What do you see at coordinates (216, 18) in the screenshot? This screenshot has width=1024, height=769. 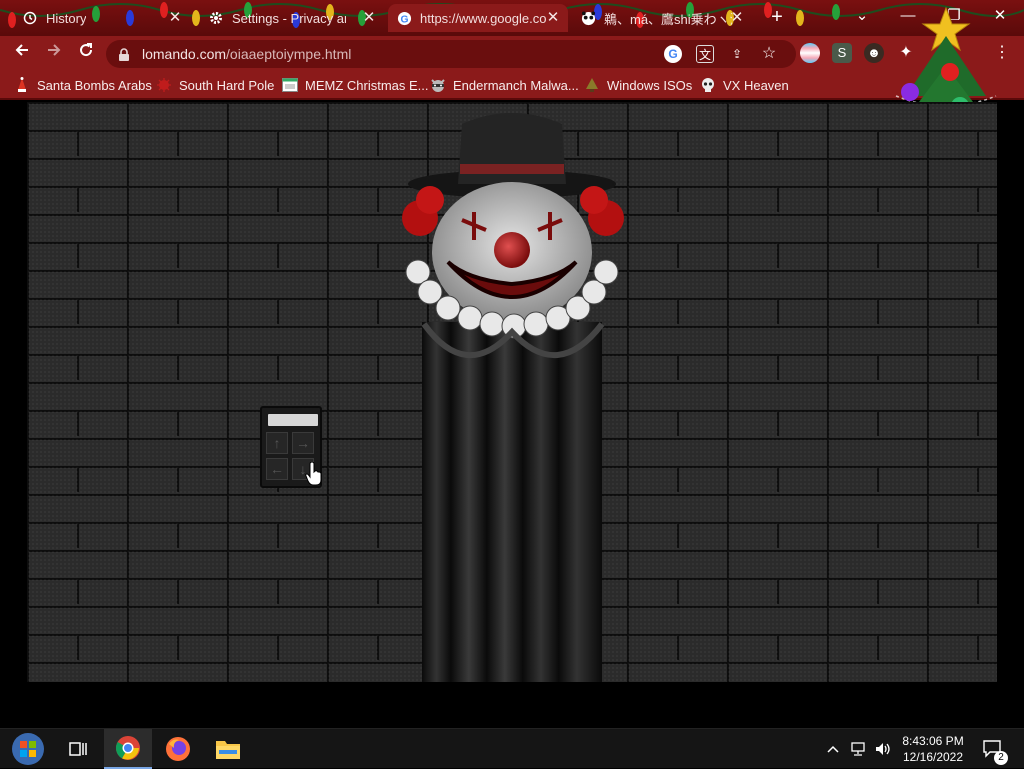 I see `gear-icon` at bounding box center [216, 18].